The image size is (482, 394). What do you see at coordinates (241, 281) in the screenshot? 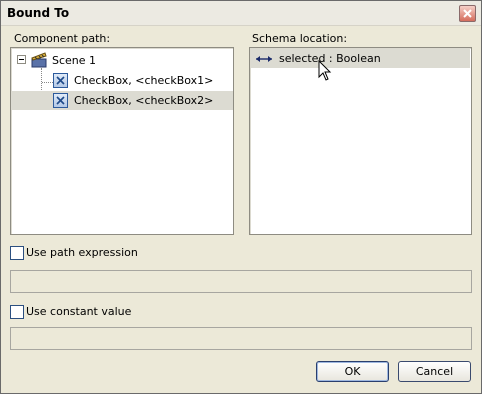
I see `path-expression-field` at bounding box center [241, 281].